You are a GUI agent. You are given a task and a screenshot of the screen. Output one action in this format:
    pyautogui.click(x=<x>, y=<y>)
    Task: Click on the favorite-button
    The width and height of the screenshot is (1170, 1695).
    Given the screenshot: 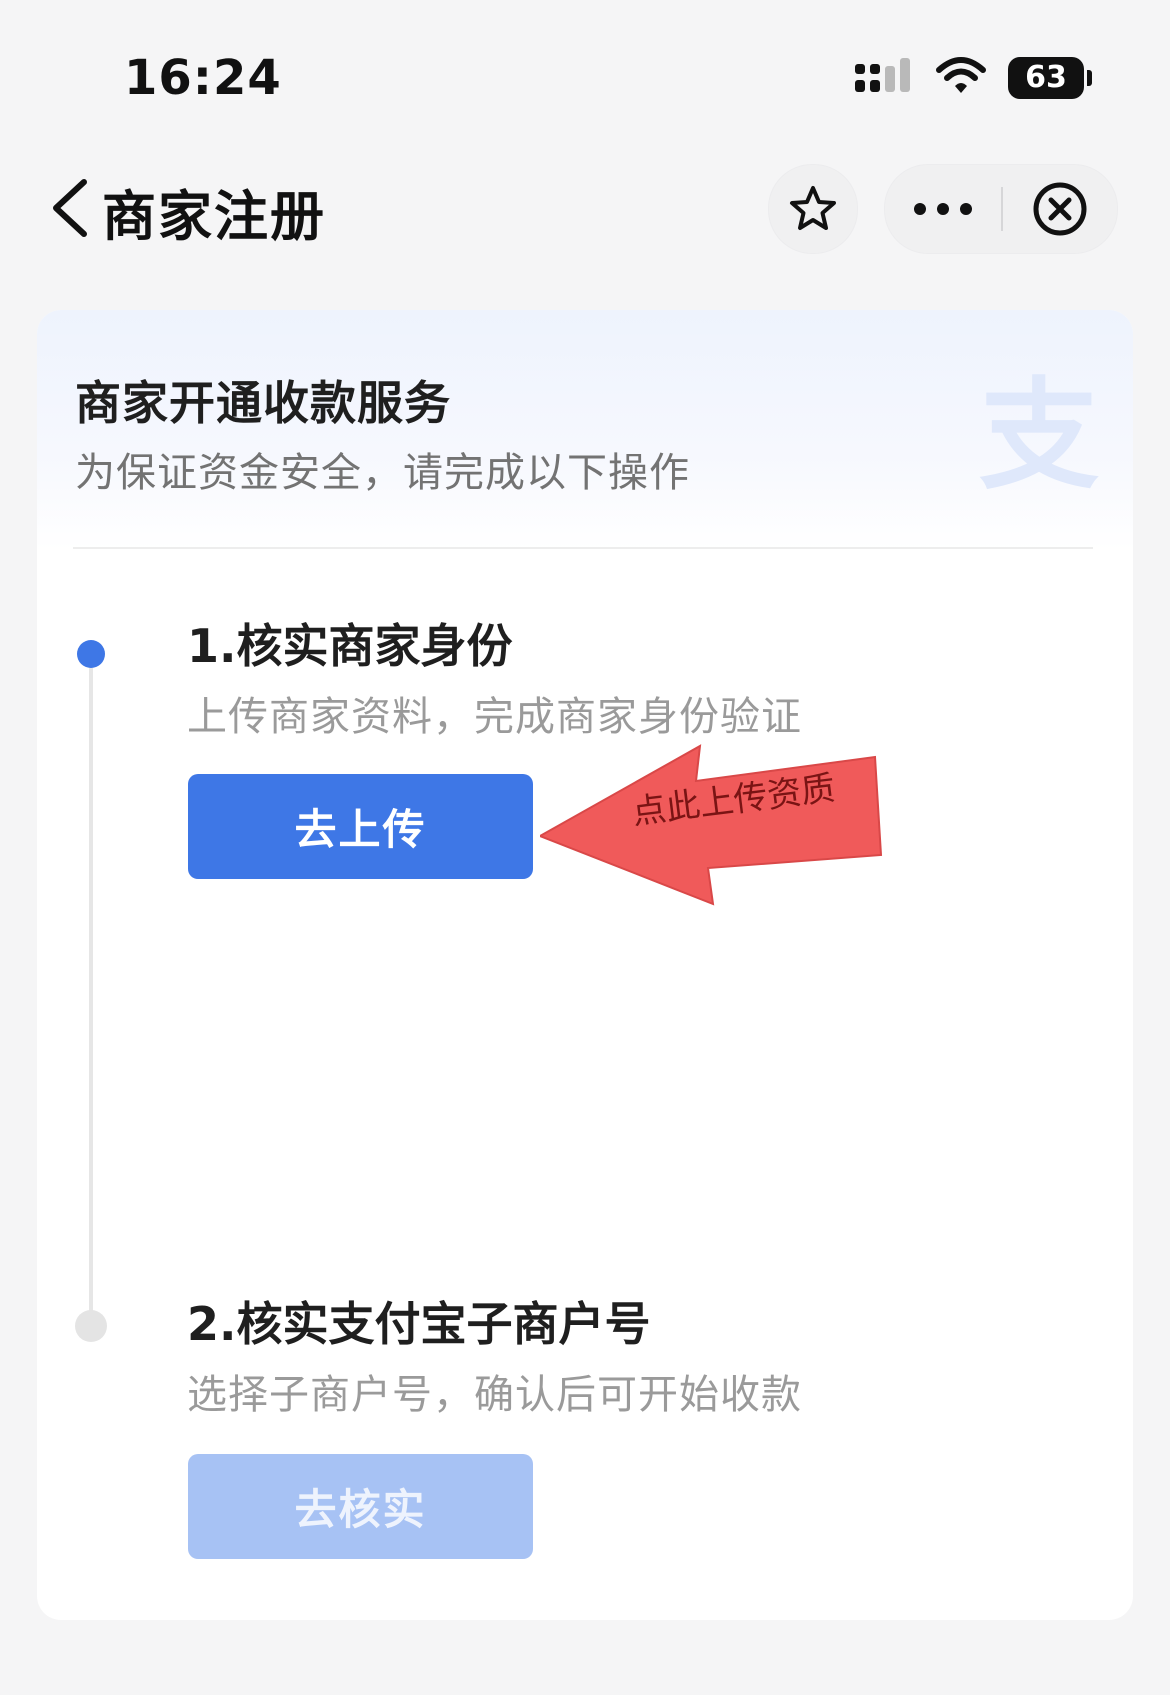 What is the action you would take?
    pyautogui.click(x=813, y=209)
    